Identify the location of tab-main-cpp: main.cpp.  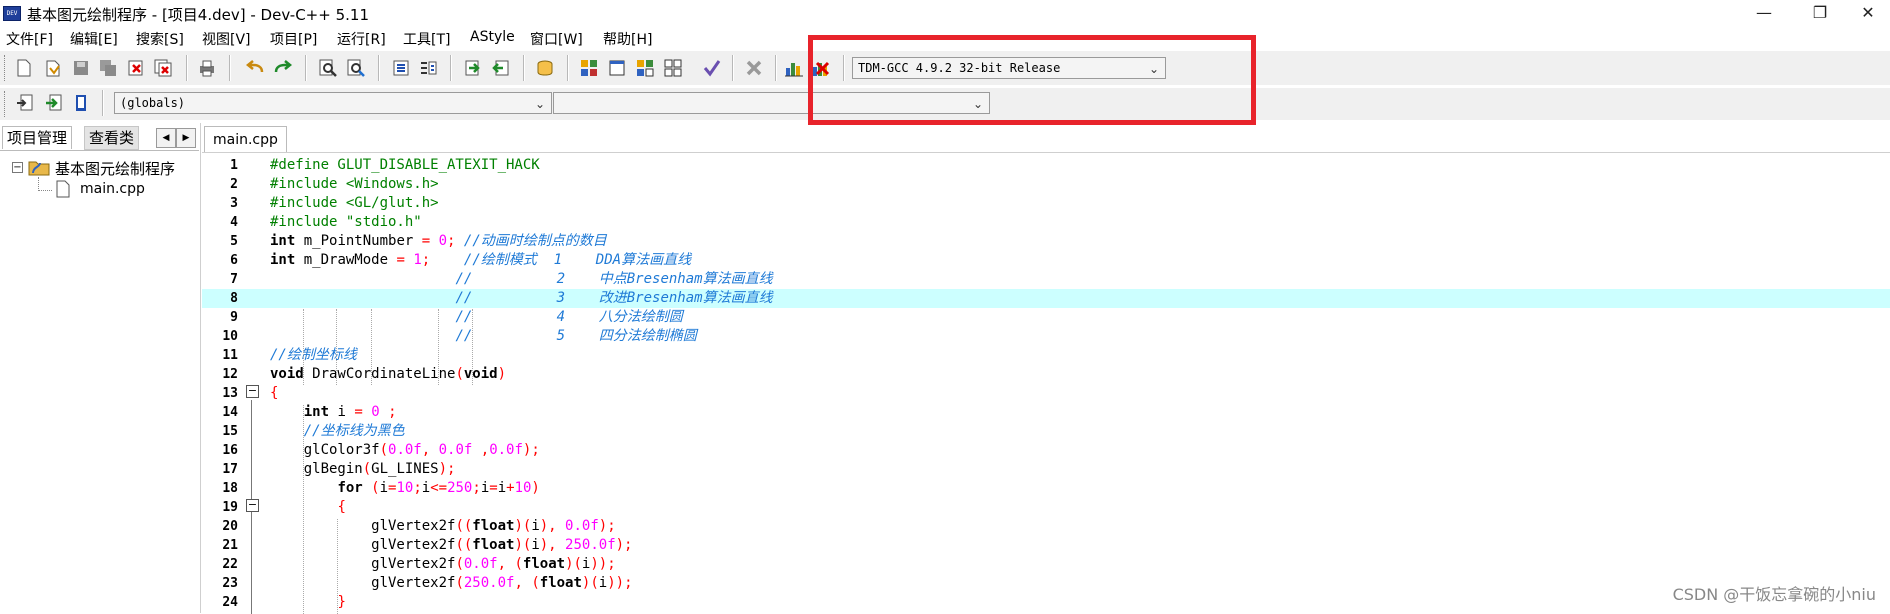
(245, 139).